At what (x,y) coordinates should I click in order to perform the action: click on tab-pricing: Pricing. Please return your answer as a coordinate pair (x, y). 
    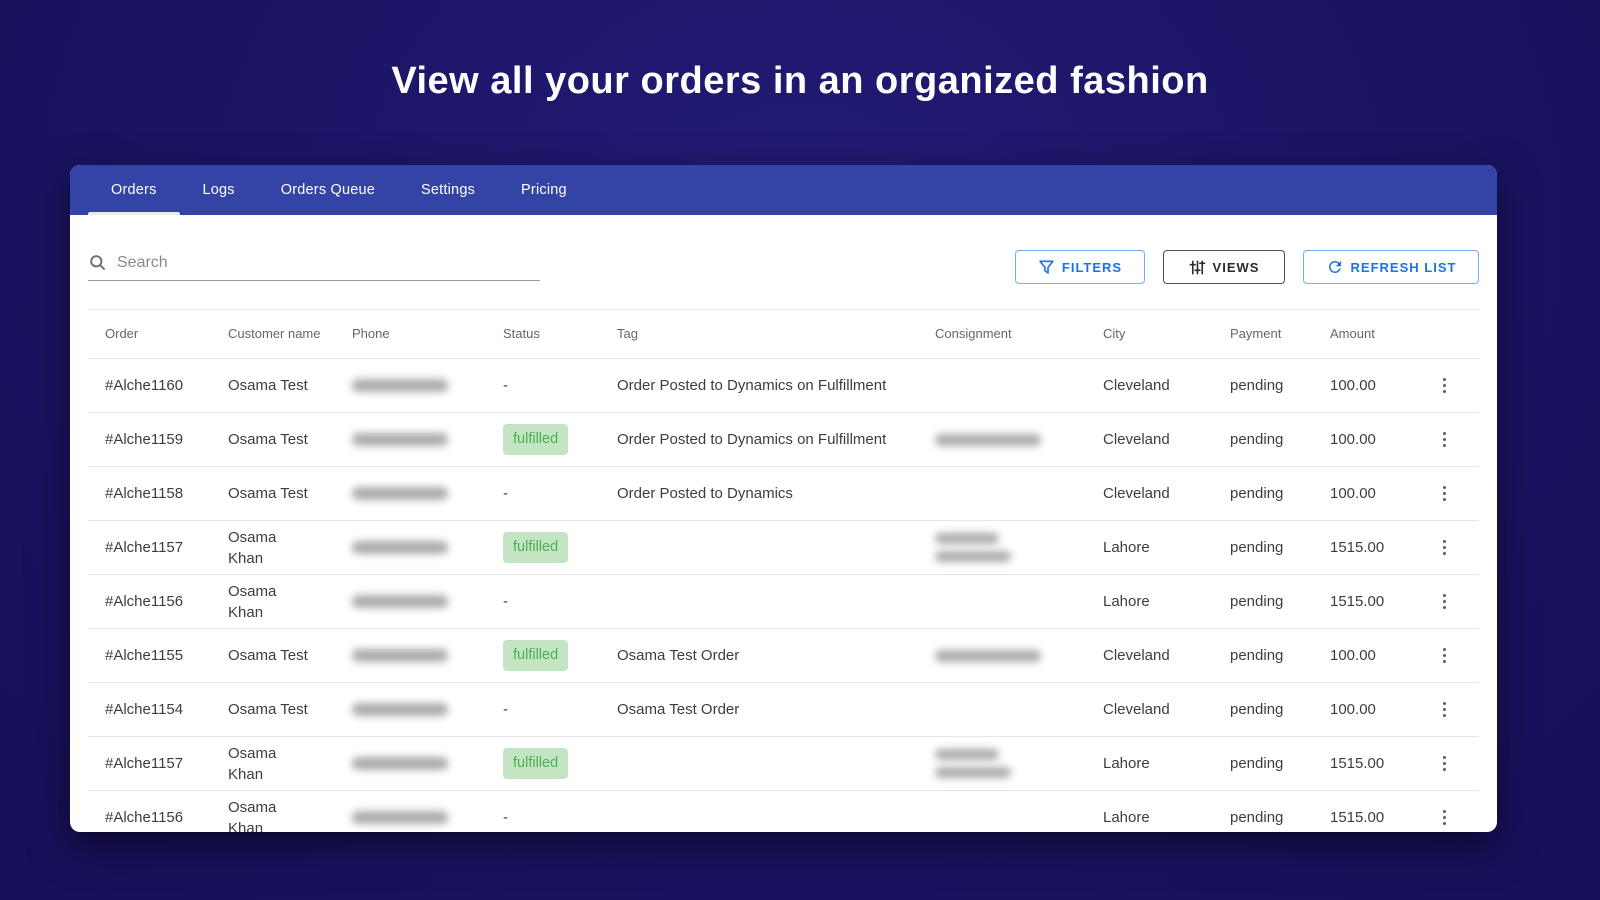
    Looking at the image, I should click on (544, 190).